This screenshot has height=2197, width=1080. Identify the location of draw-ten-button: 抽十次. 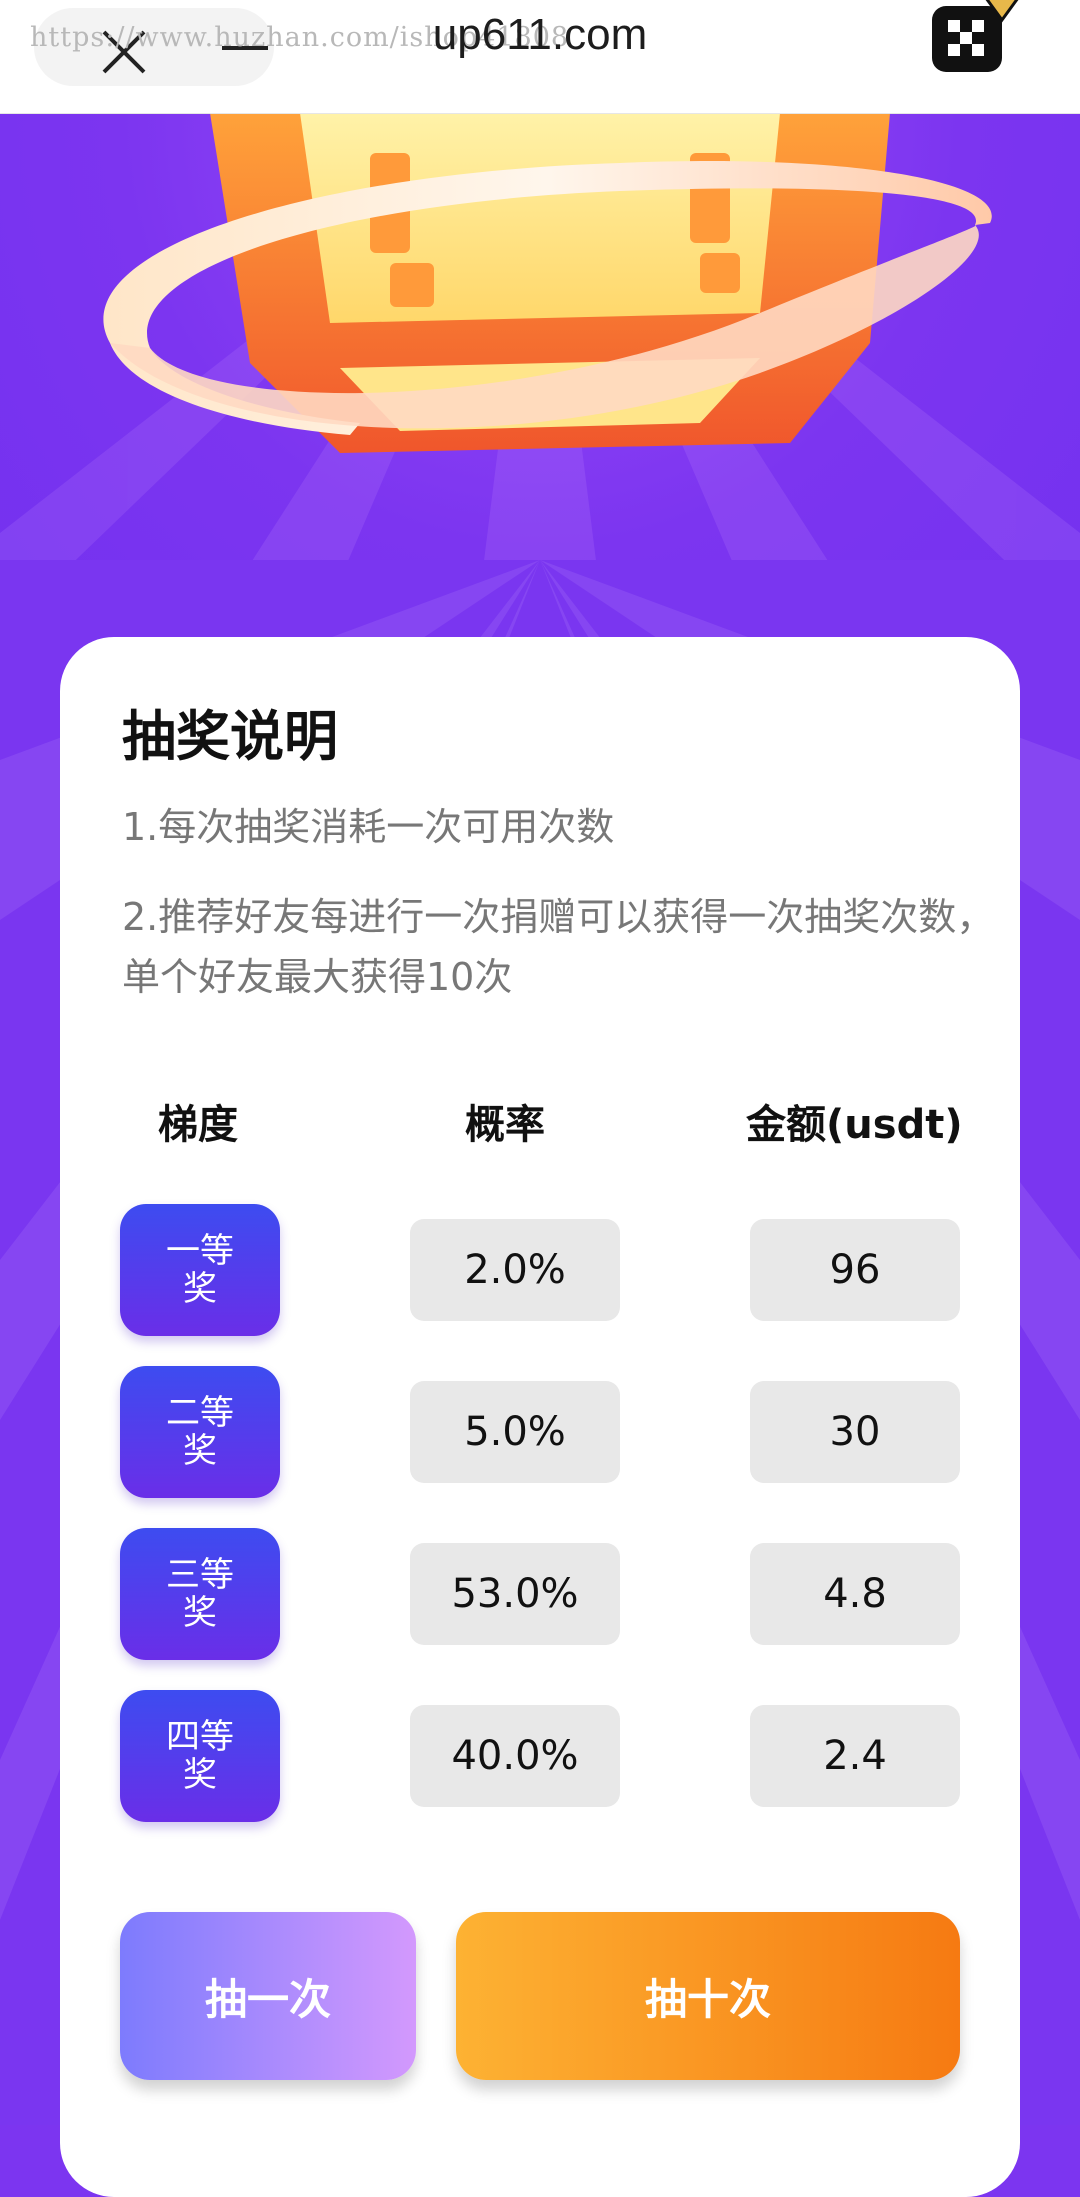
(708, 1996).